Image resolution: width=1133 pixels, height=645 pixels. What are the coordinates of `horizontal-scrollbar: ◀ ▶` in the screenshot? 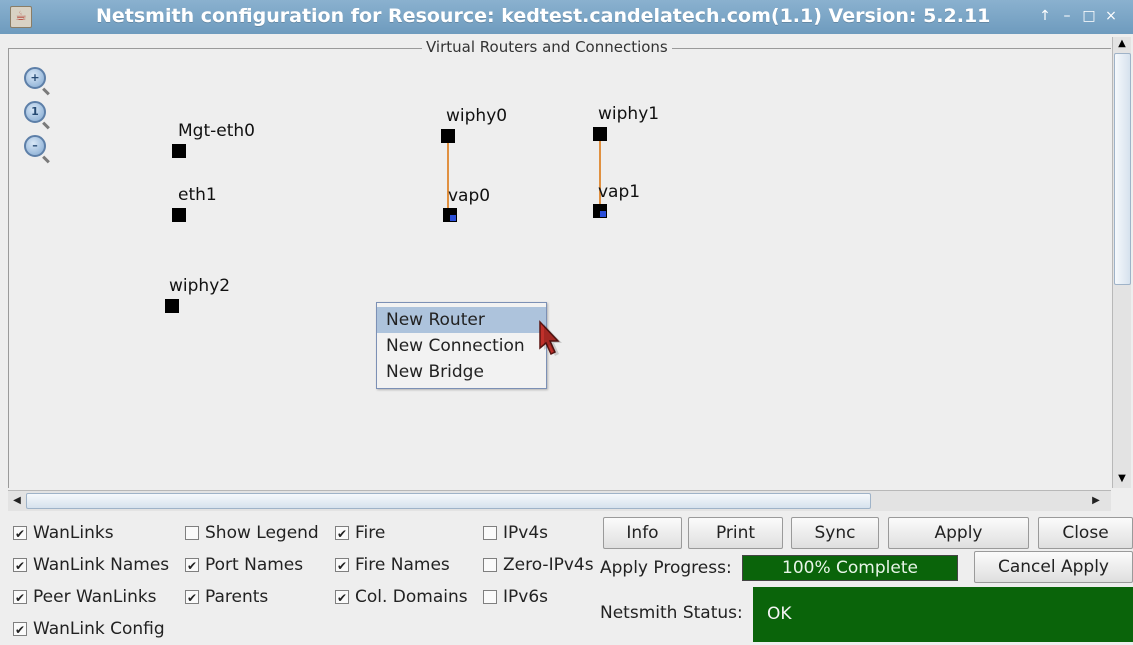 It's located at (559, 500).